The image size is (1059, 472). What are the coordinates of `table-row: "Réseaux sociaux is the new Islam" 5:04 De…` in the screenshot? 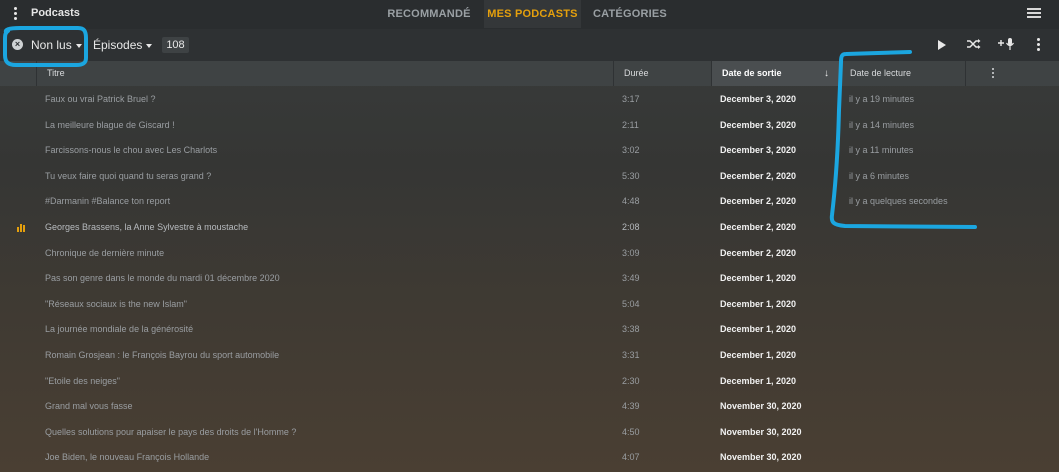 It's located at (529, 305).